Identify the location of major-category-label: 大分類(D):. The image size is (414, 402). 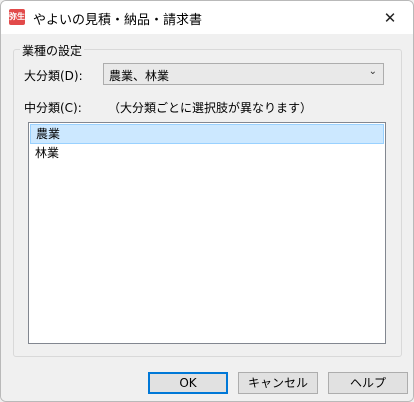
(53, 76).